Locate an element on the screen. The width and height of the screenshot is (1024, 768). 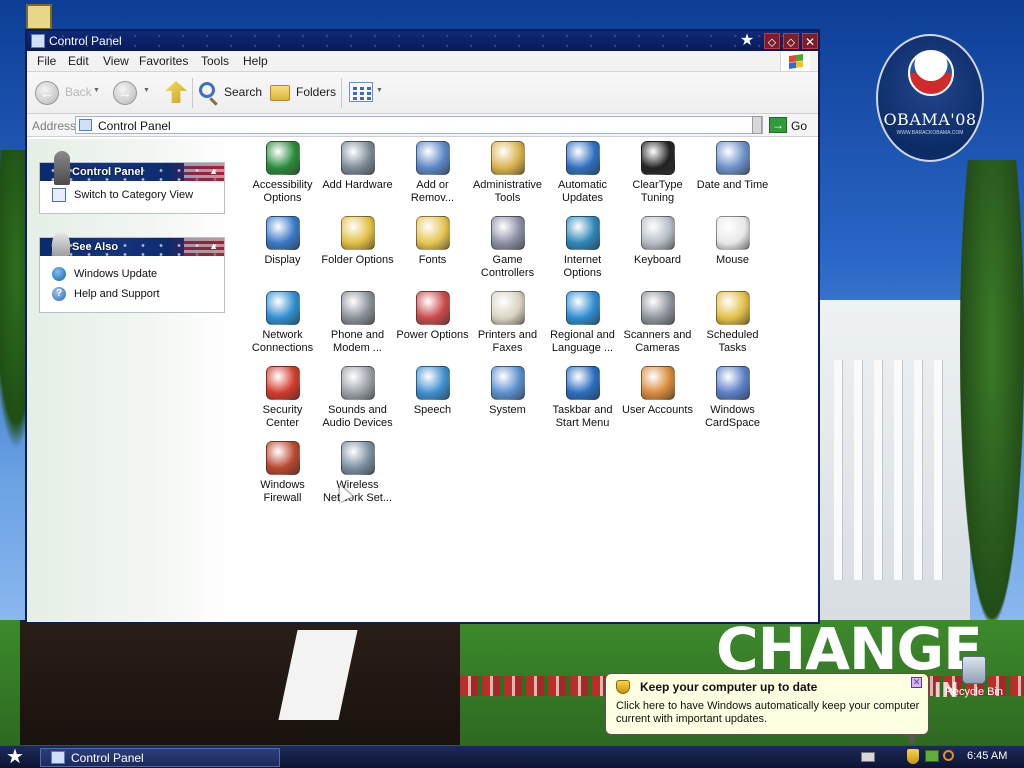
applet-item: Mouse is located at coordinates (732, 252).